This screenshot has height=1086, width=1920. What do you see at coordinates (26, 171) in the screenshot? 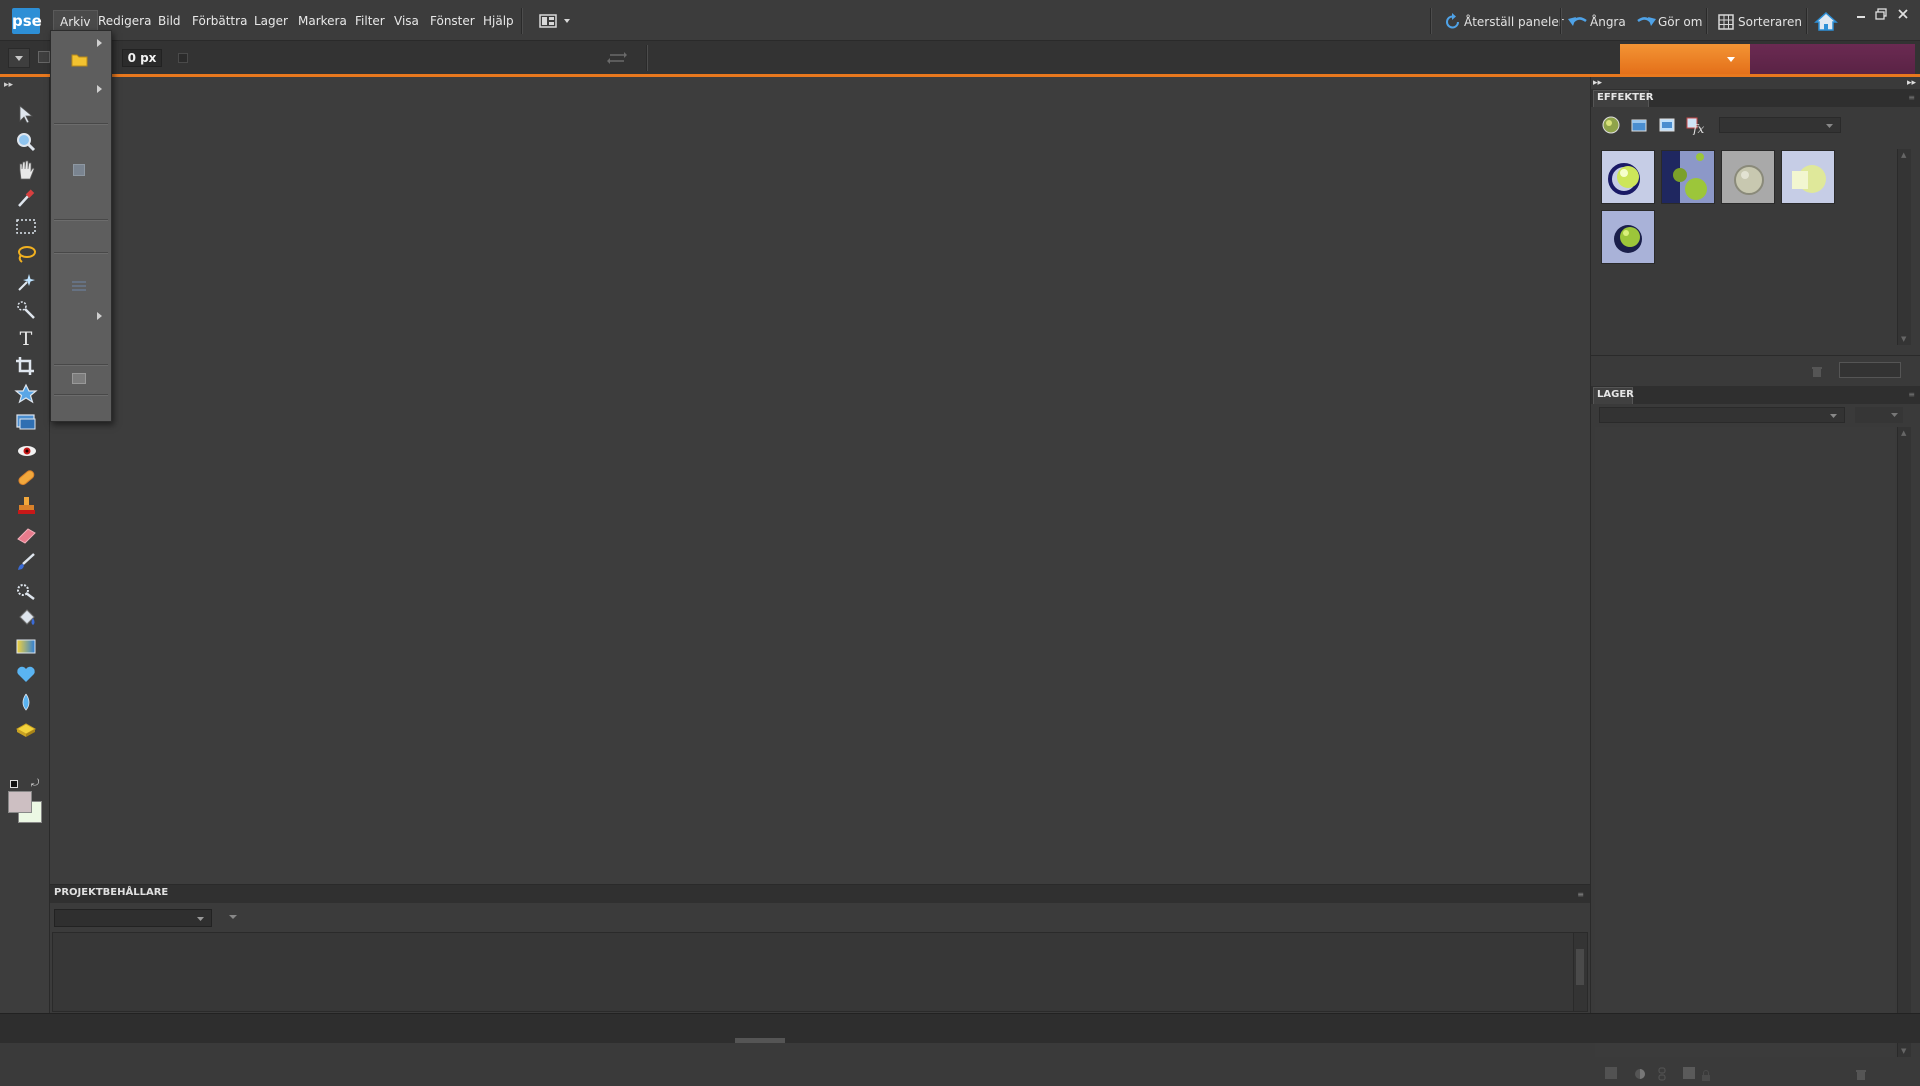
I see `hand-tool-icon` at bounding box center [26, 171].